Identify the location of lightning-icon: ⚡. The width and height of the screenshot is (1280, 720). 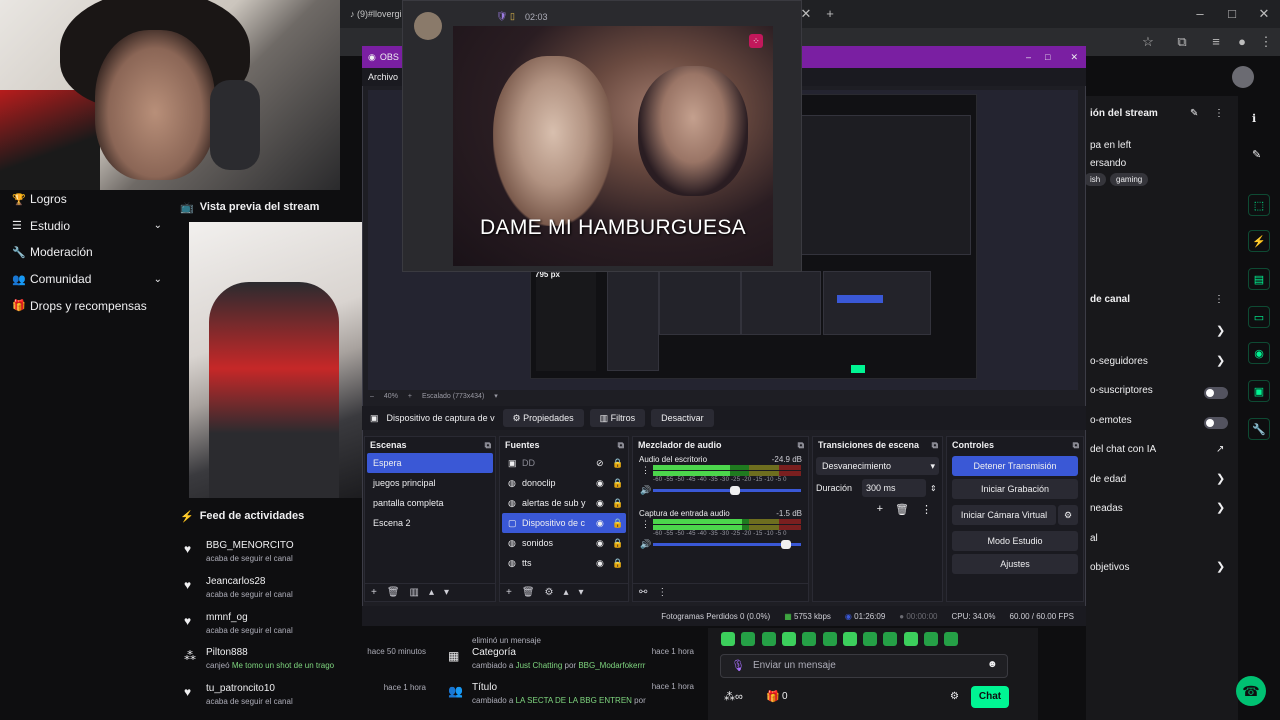
(1259, 241).